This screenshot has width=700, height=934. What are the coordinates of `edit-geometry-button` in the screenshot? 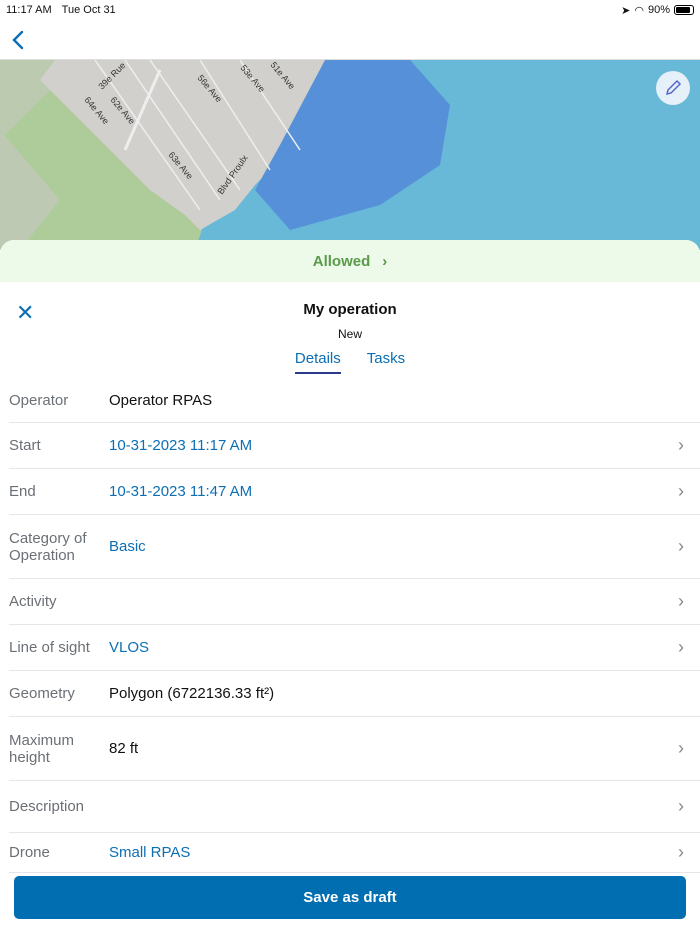 It's located at (673, 88).